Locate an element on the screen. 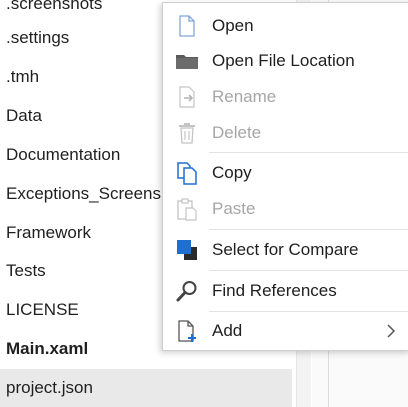  menu-item-paste: Paste is located at coordinates (285, 209).